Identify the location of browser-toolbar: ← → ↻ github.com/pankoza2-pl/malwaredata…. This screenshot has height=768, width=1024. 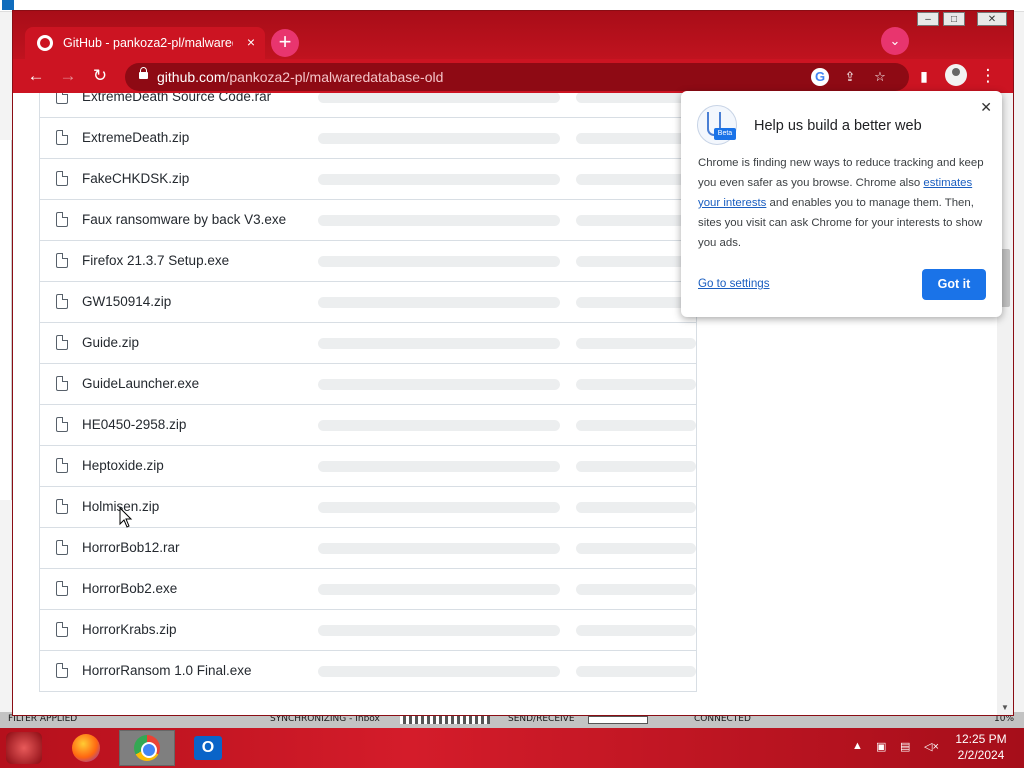
(513, 76).